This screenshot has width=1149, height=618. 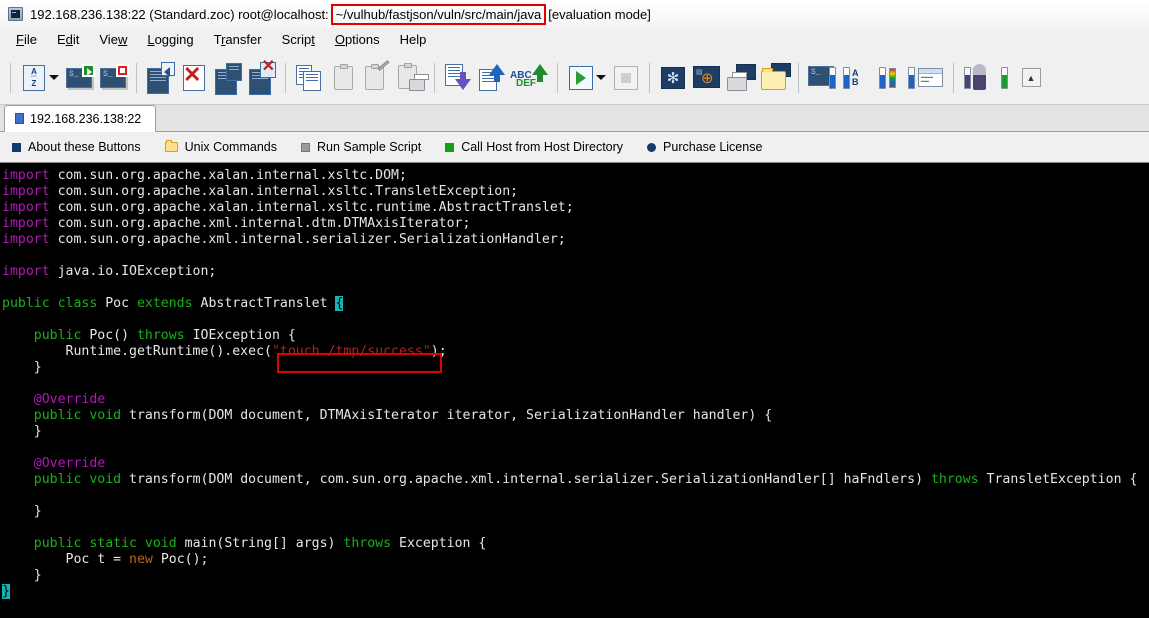 I want to click on preferences-icon, so click(x=1004, y=78).